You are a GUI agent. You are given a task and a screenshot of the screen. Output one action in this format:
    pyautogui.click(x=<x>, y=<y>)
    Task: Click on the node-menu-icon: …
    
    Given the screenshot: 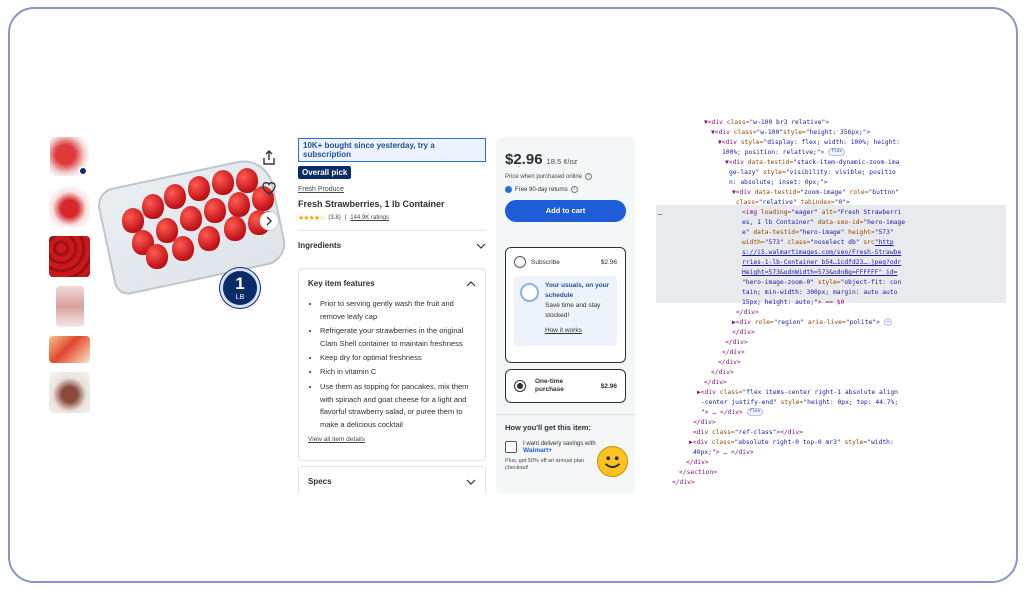 What is the action you would take?
    pyautogui.click(x=660, y=213)
    